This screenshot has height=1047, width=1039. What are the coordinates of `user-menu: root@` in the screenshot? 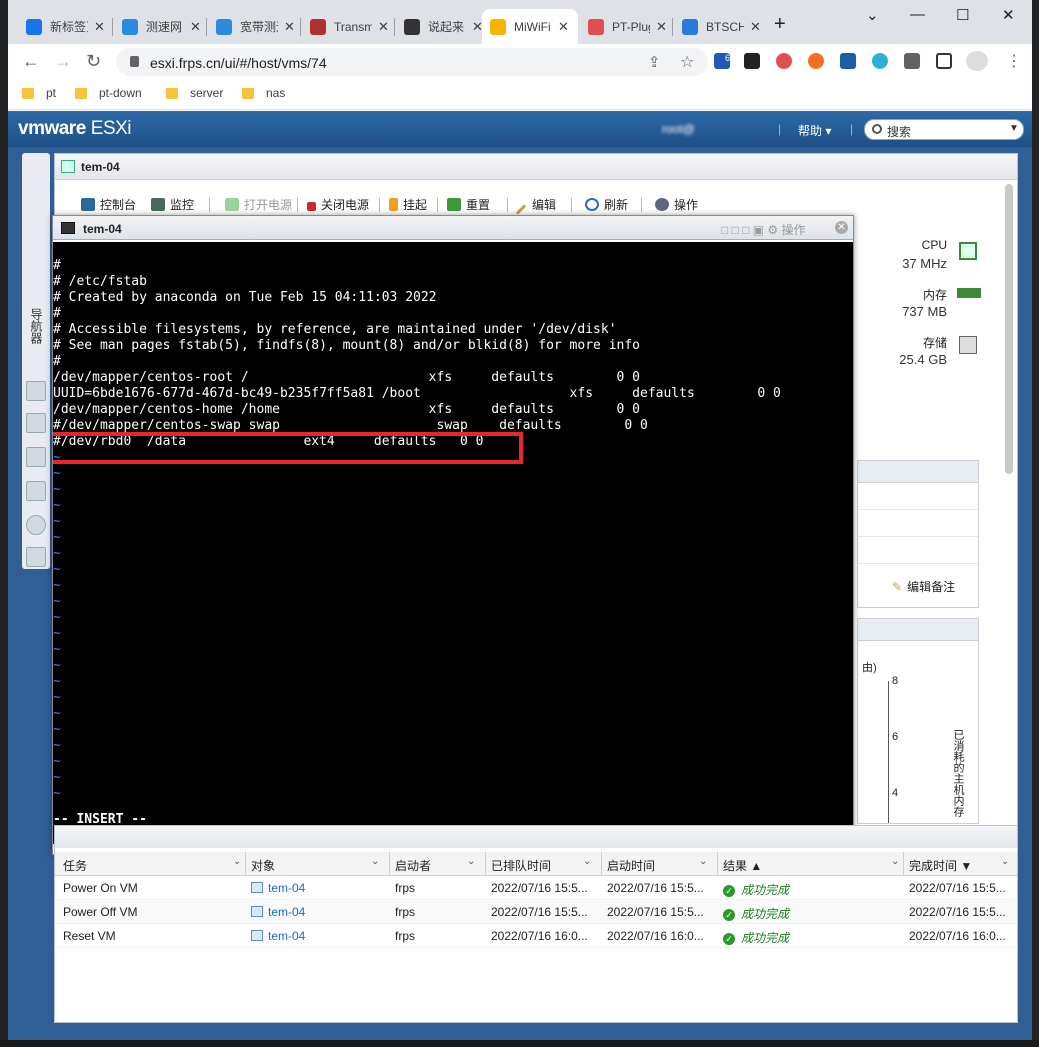 It's located at (678, 129).